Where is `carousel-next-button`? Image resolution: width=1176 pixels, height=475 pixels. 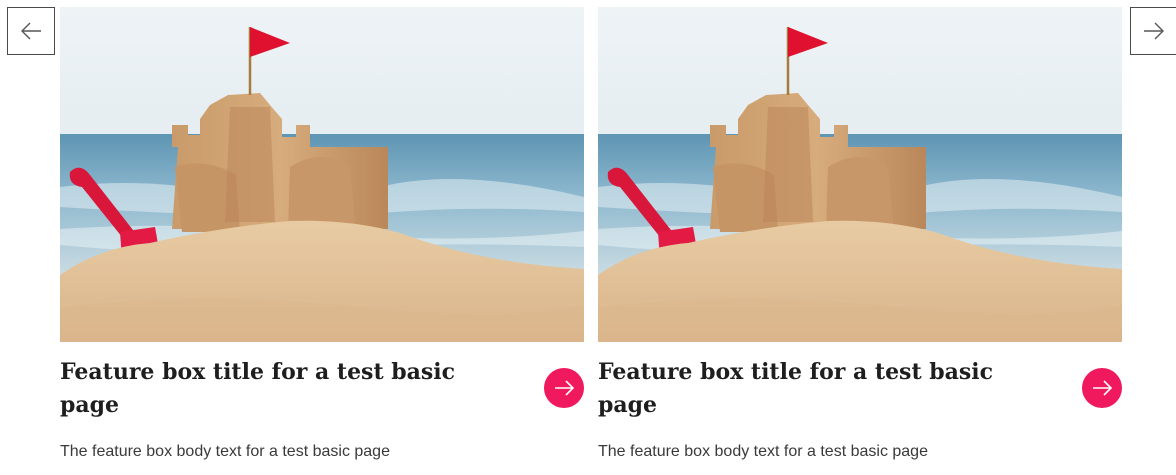
carousel-next-button is located at coordinates (1153, 31).